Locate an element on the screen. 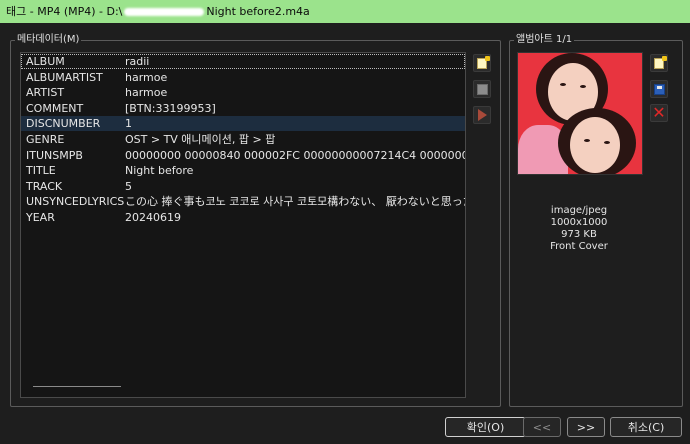 This screenshot has height=444, width=690. add-field-button is located at coordinates (482, 63).